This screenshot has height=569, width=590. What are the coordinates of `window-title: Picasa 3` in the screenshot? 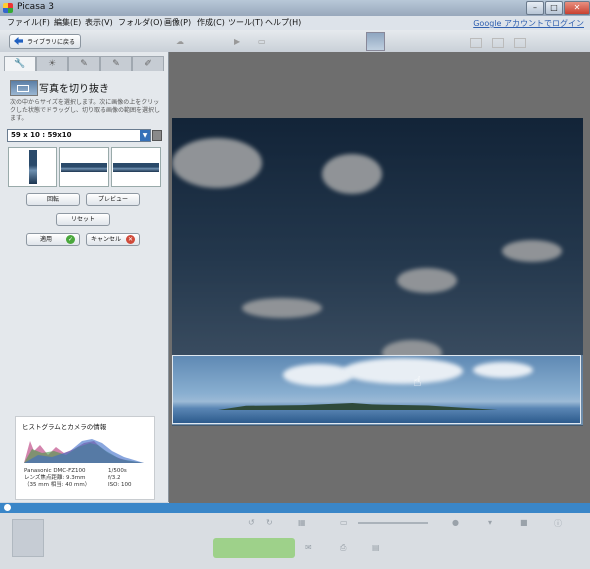 It's located at (35, 7).